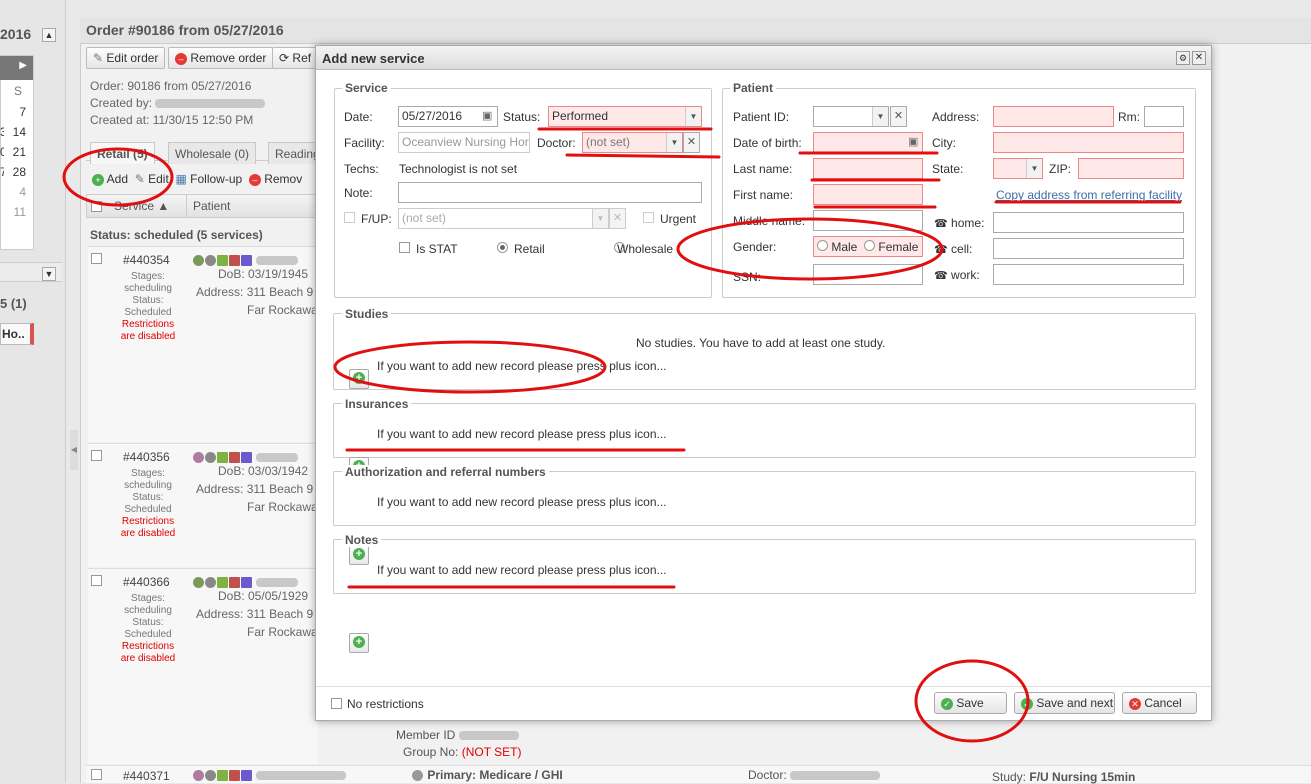 The width and height of the screenshot is (1311, 784). I want to click on city-input, so click(1088, 142).